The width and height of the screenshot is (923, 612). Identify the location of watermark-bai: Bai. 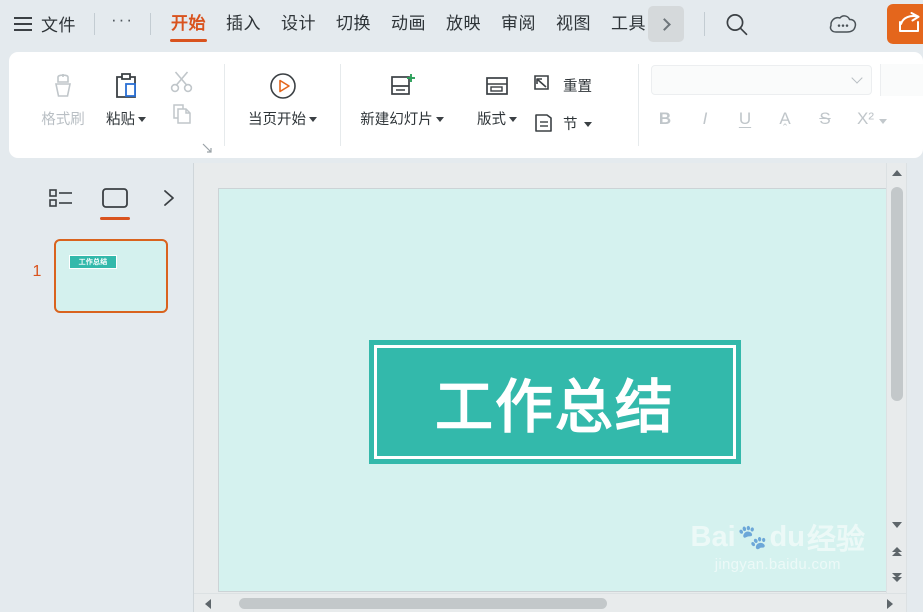
(713, 536).